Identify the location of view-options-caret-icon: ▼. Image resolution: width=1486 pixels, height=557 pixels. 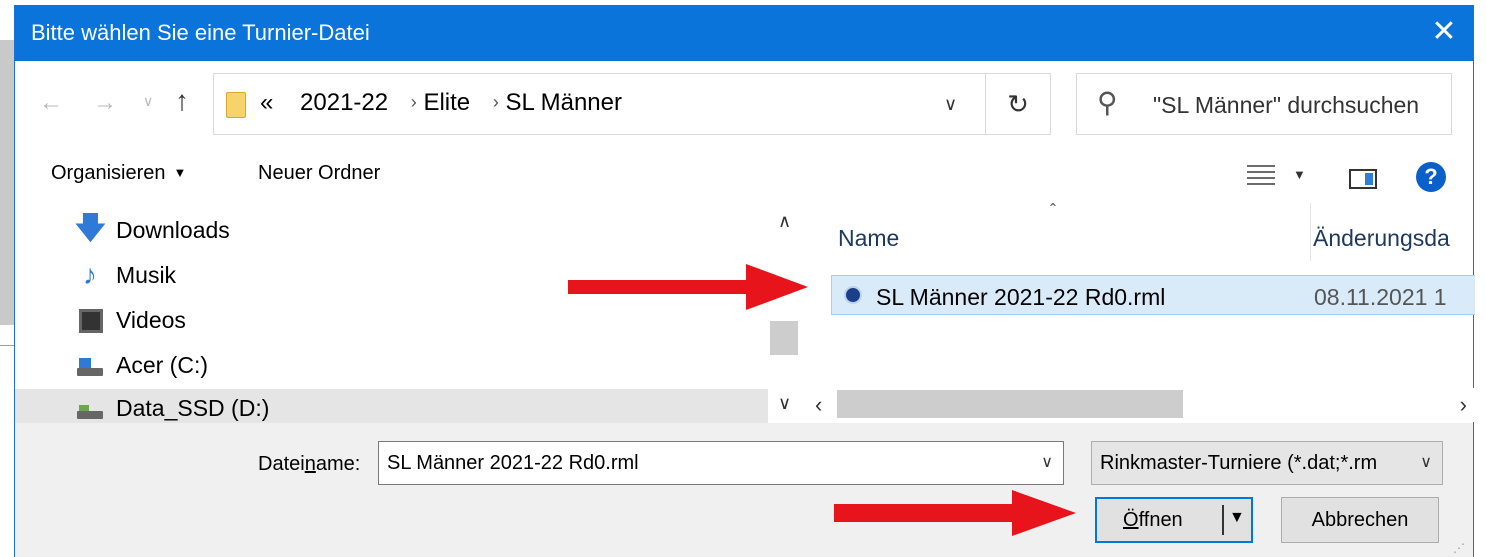
(1299, 174).